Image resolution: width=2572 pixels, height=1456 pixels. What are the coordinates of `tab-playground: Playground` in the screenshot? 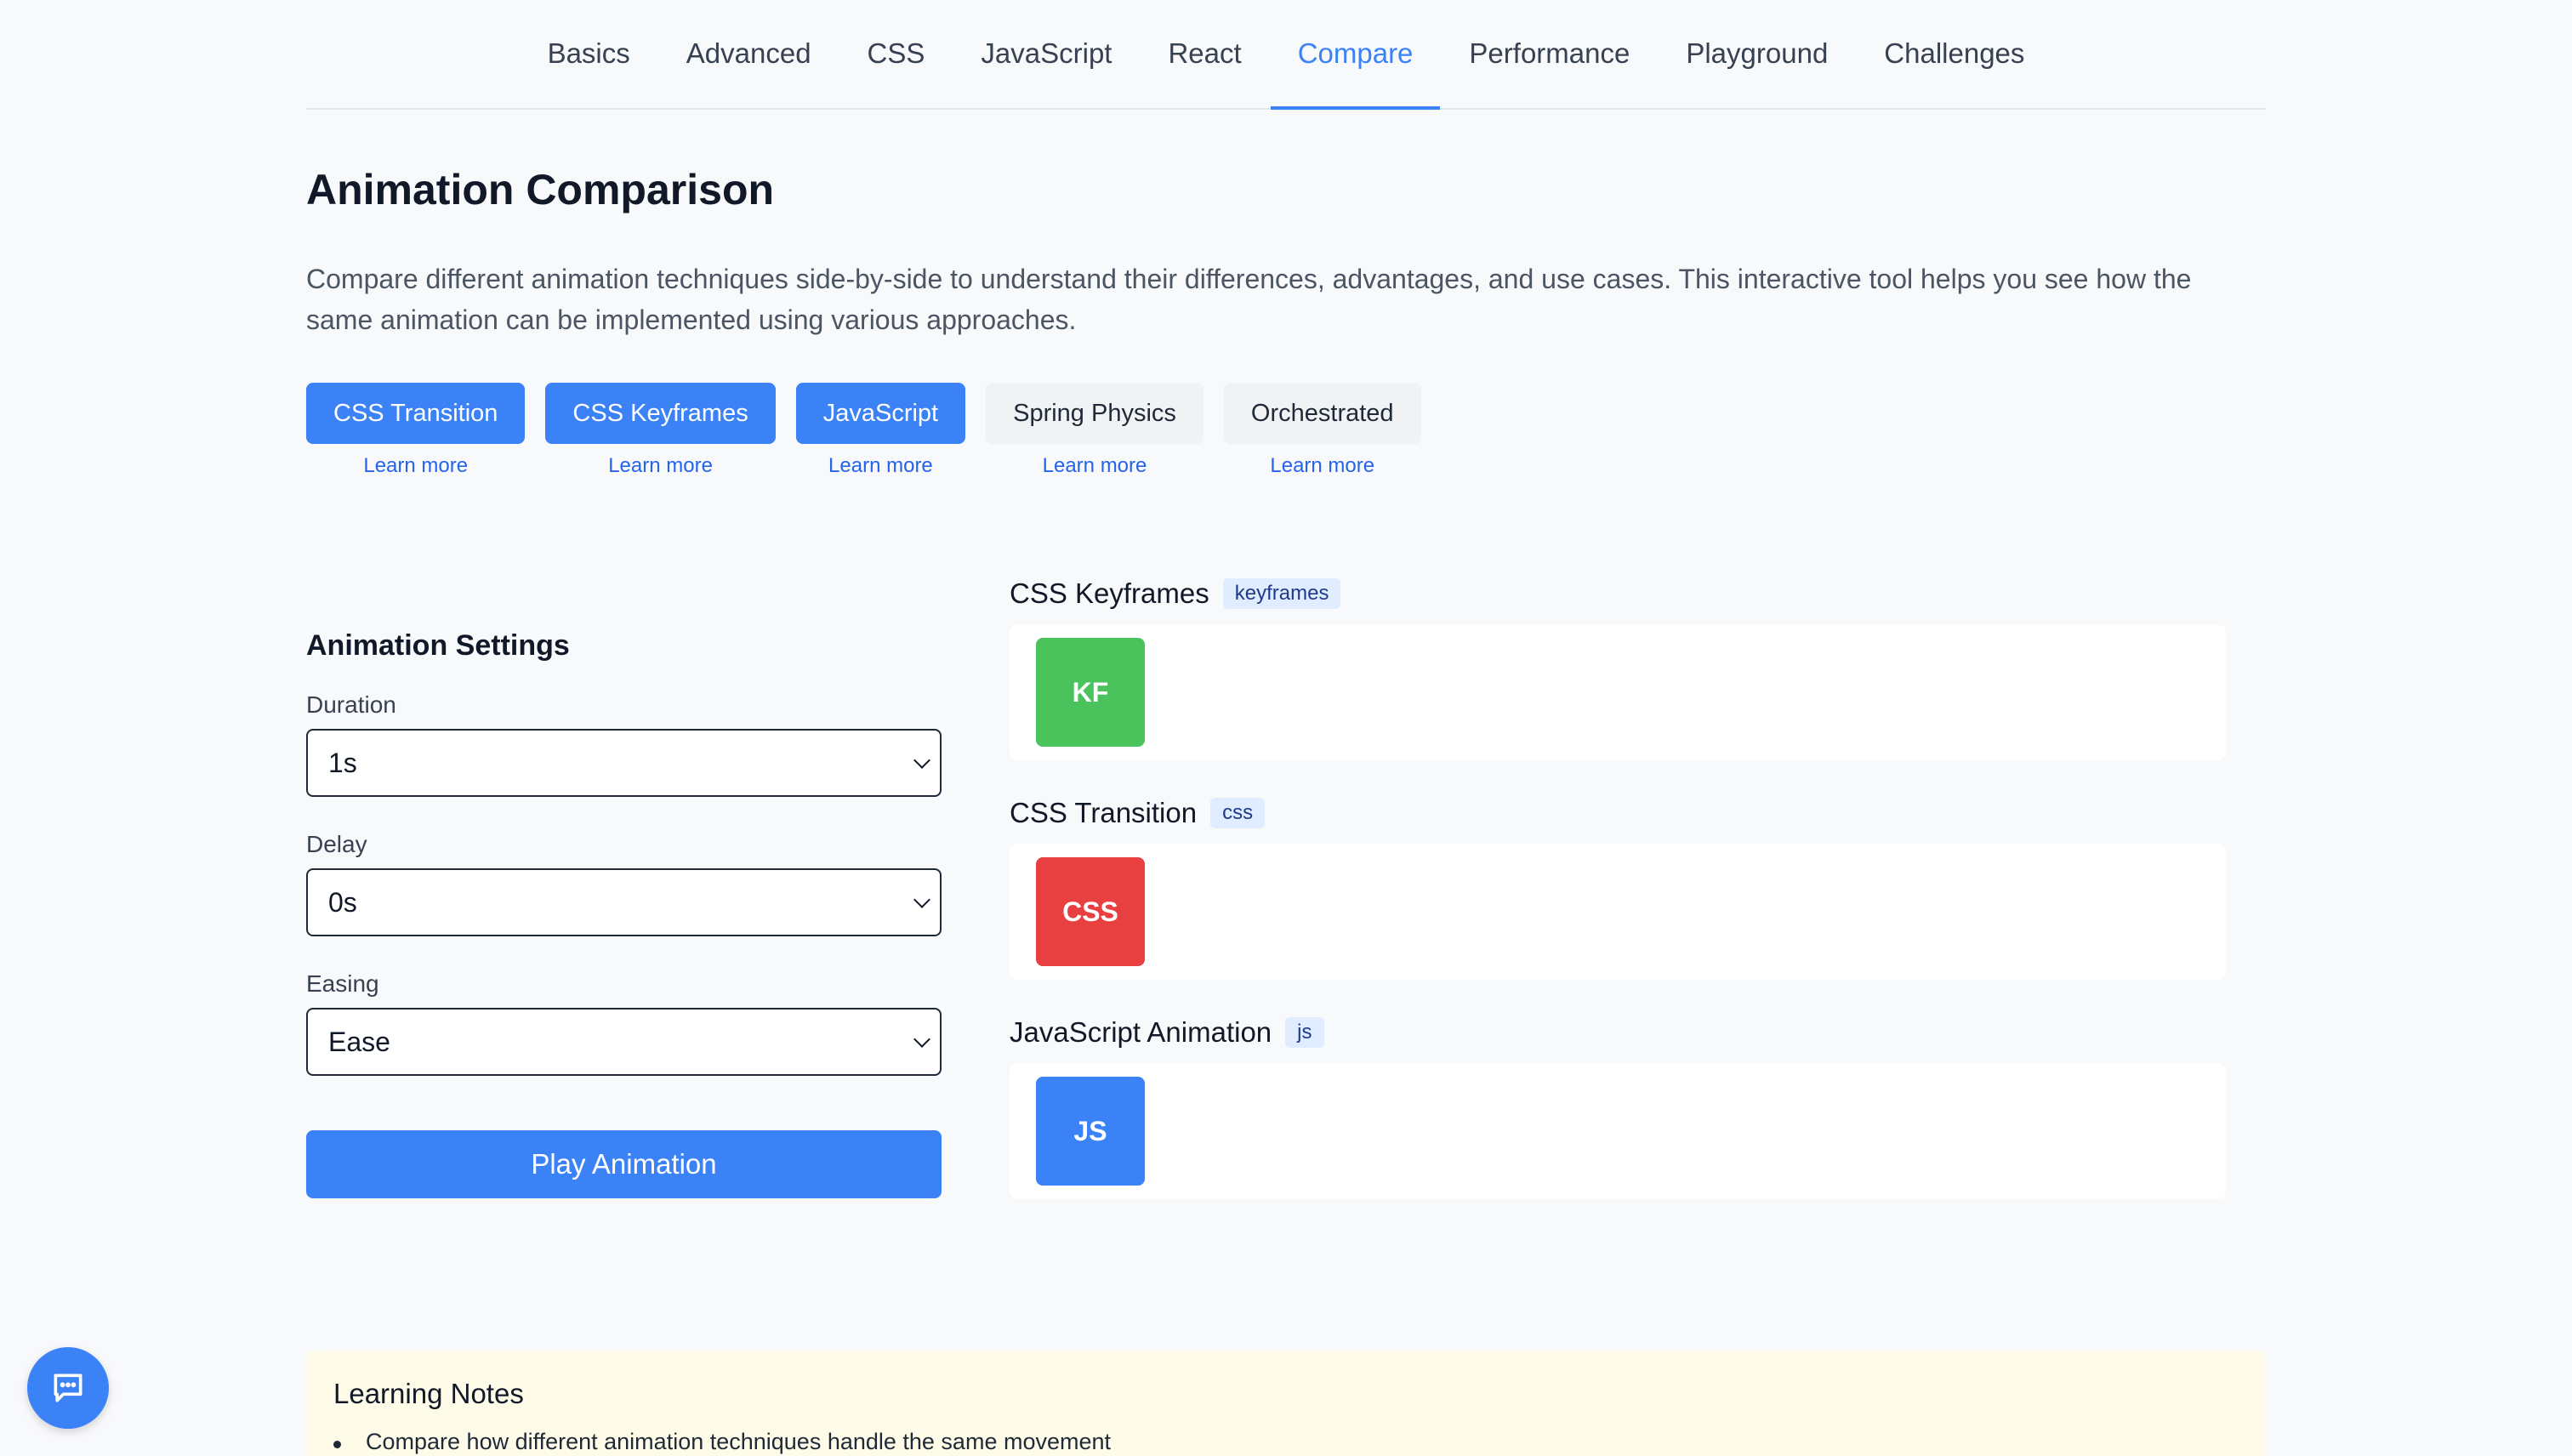 It's located at (1757, 55).